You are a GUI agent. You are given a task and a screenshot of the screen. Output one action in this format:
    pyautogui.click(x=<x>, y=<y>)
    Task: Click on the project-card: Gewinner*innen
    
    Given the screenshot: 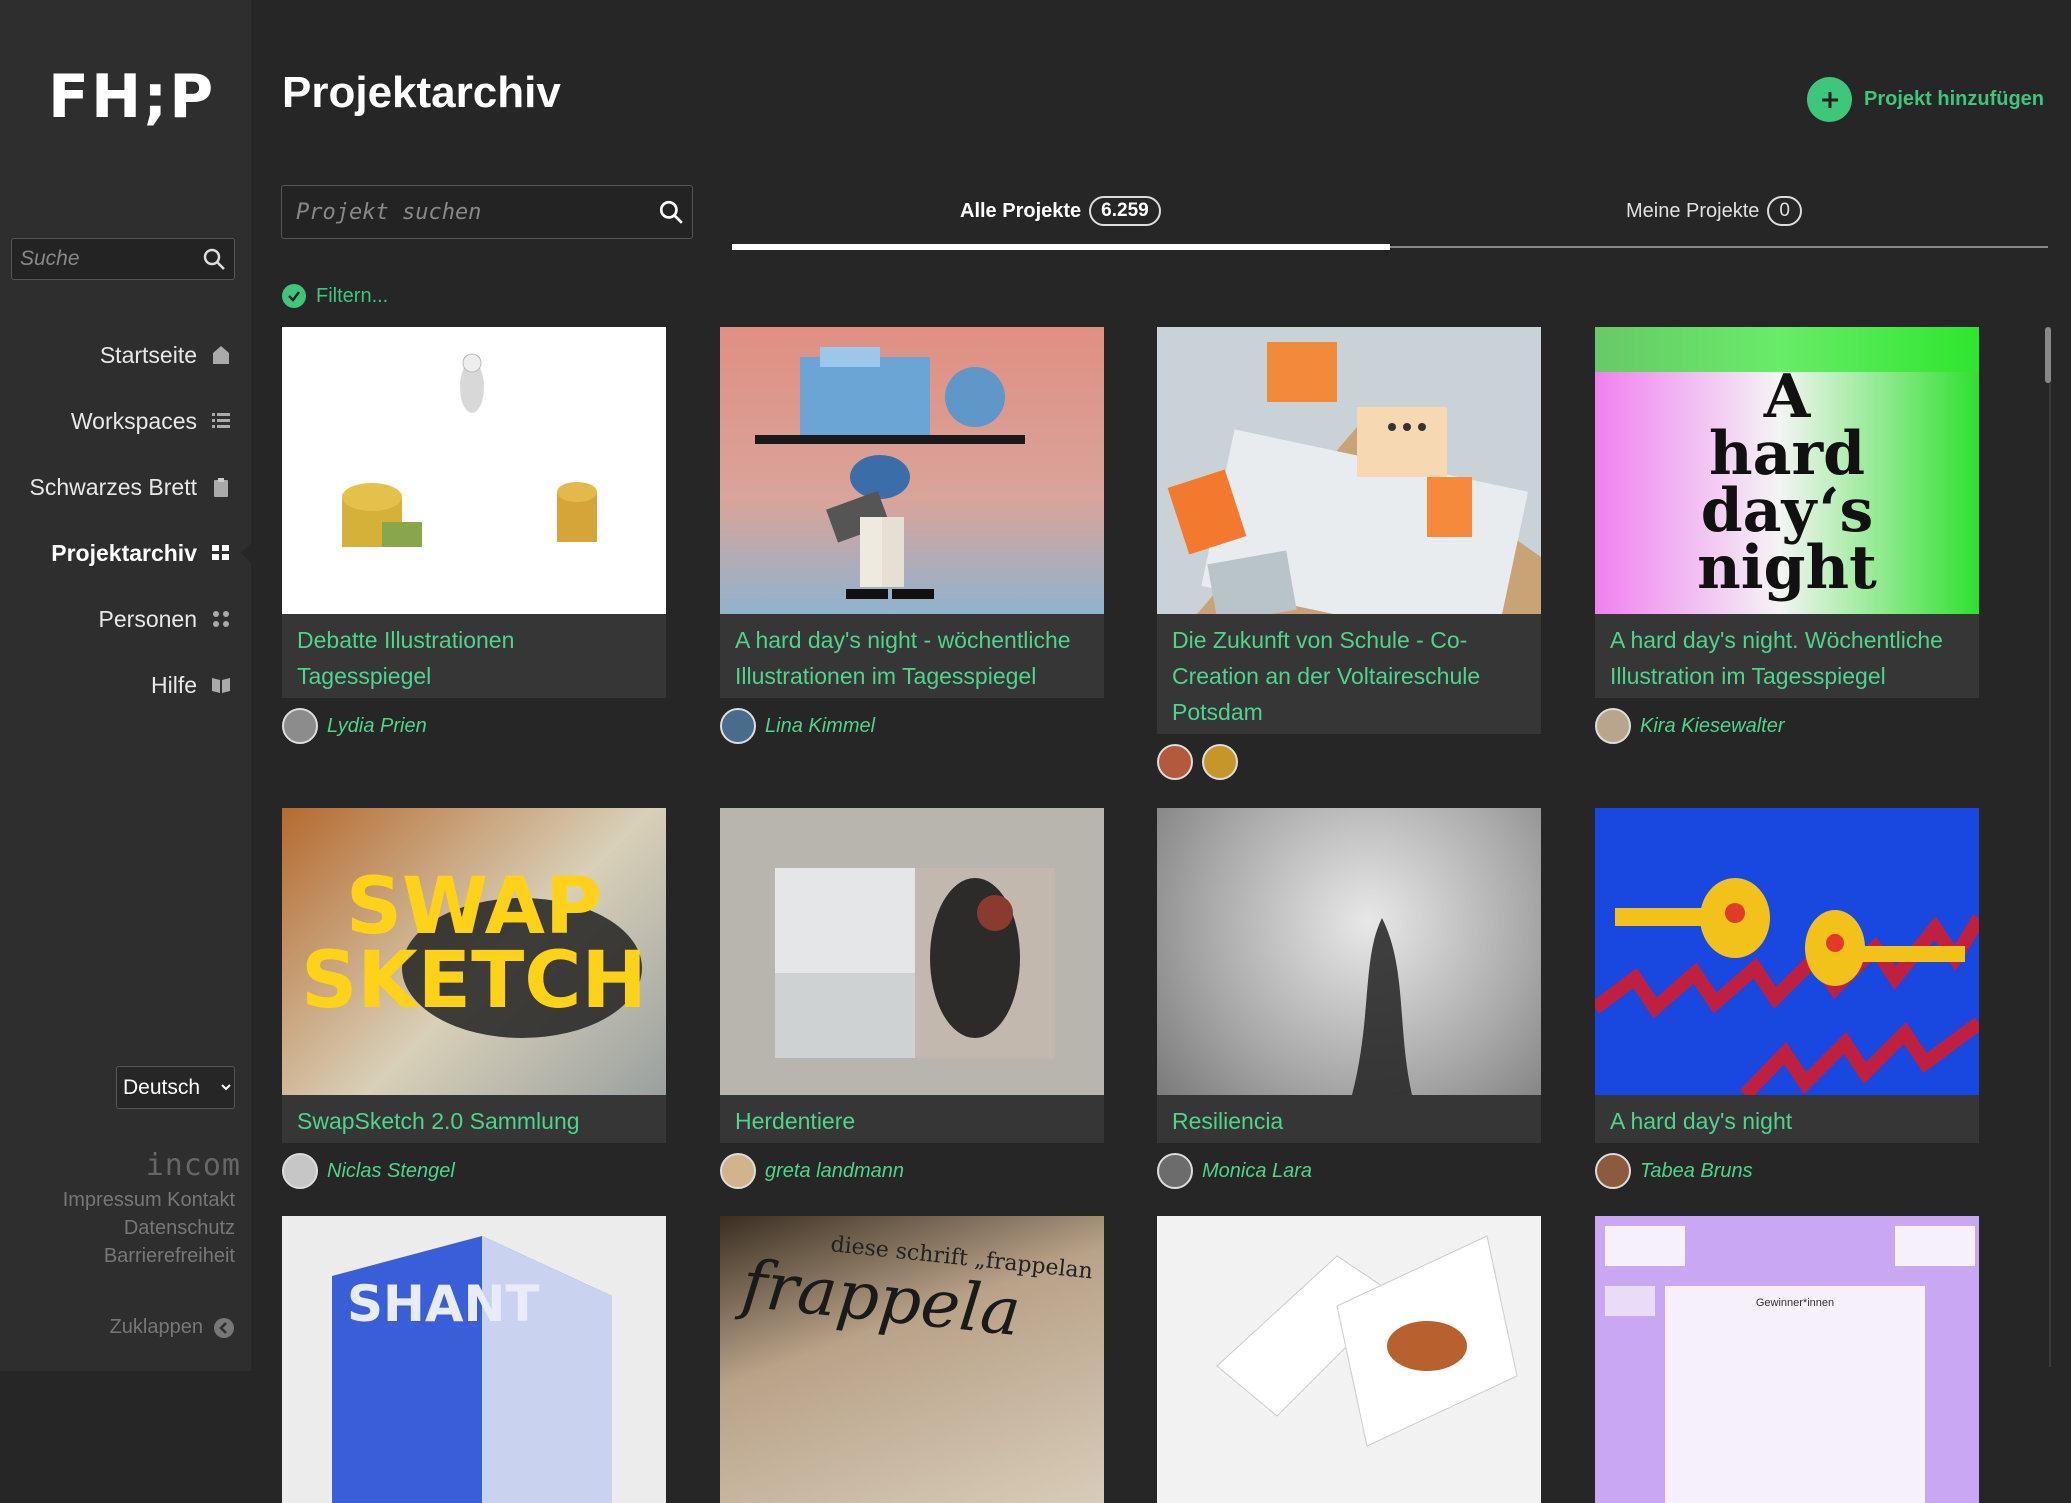 What is the action you would take?
    pyautogui.click(x=1787, y=1359)
    